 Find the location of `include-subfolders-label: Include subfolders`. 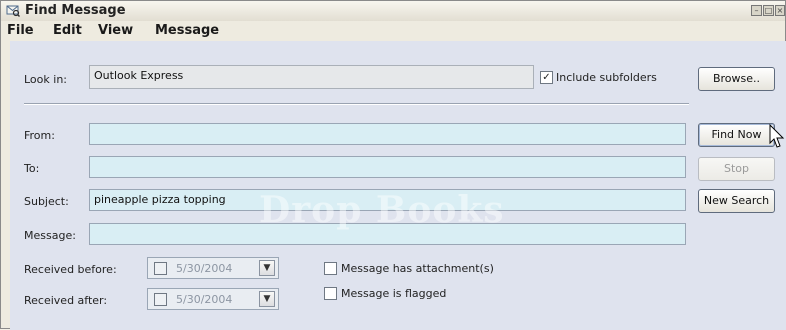

include-subfolders-label: Include subfolders is located at coordinates (606, 77).